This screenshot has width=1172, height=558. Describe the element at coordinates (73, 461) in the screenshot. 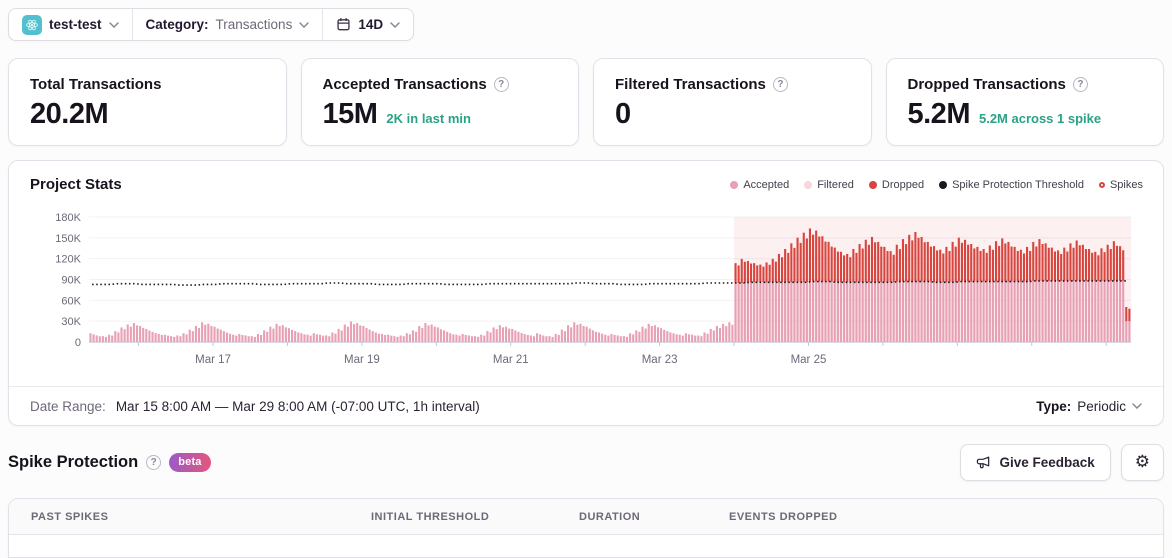

I see `section-title: Spike Protection` at that location.